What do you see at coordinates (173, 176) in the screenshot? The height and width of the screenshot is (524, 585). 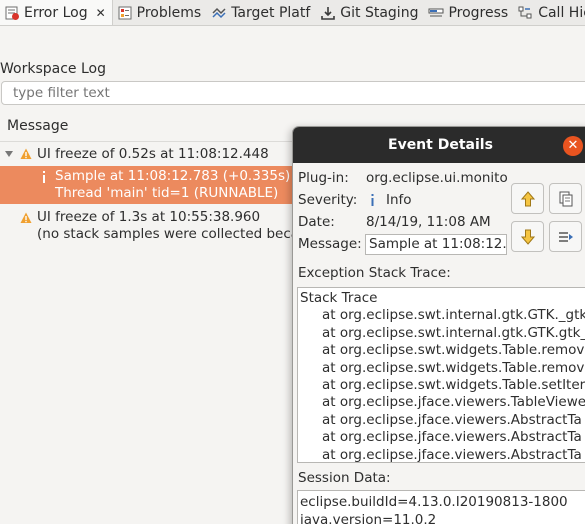 I see `log-entry-text: Sample at 11:08:12.783 (+0.335s)` at bounding box center [173, 176].